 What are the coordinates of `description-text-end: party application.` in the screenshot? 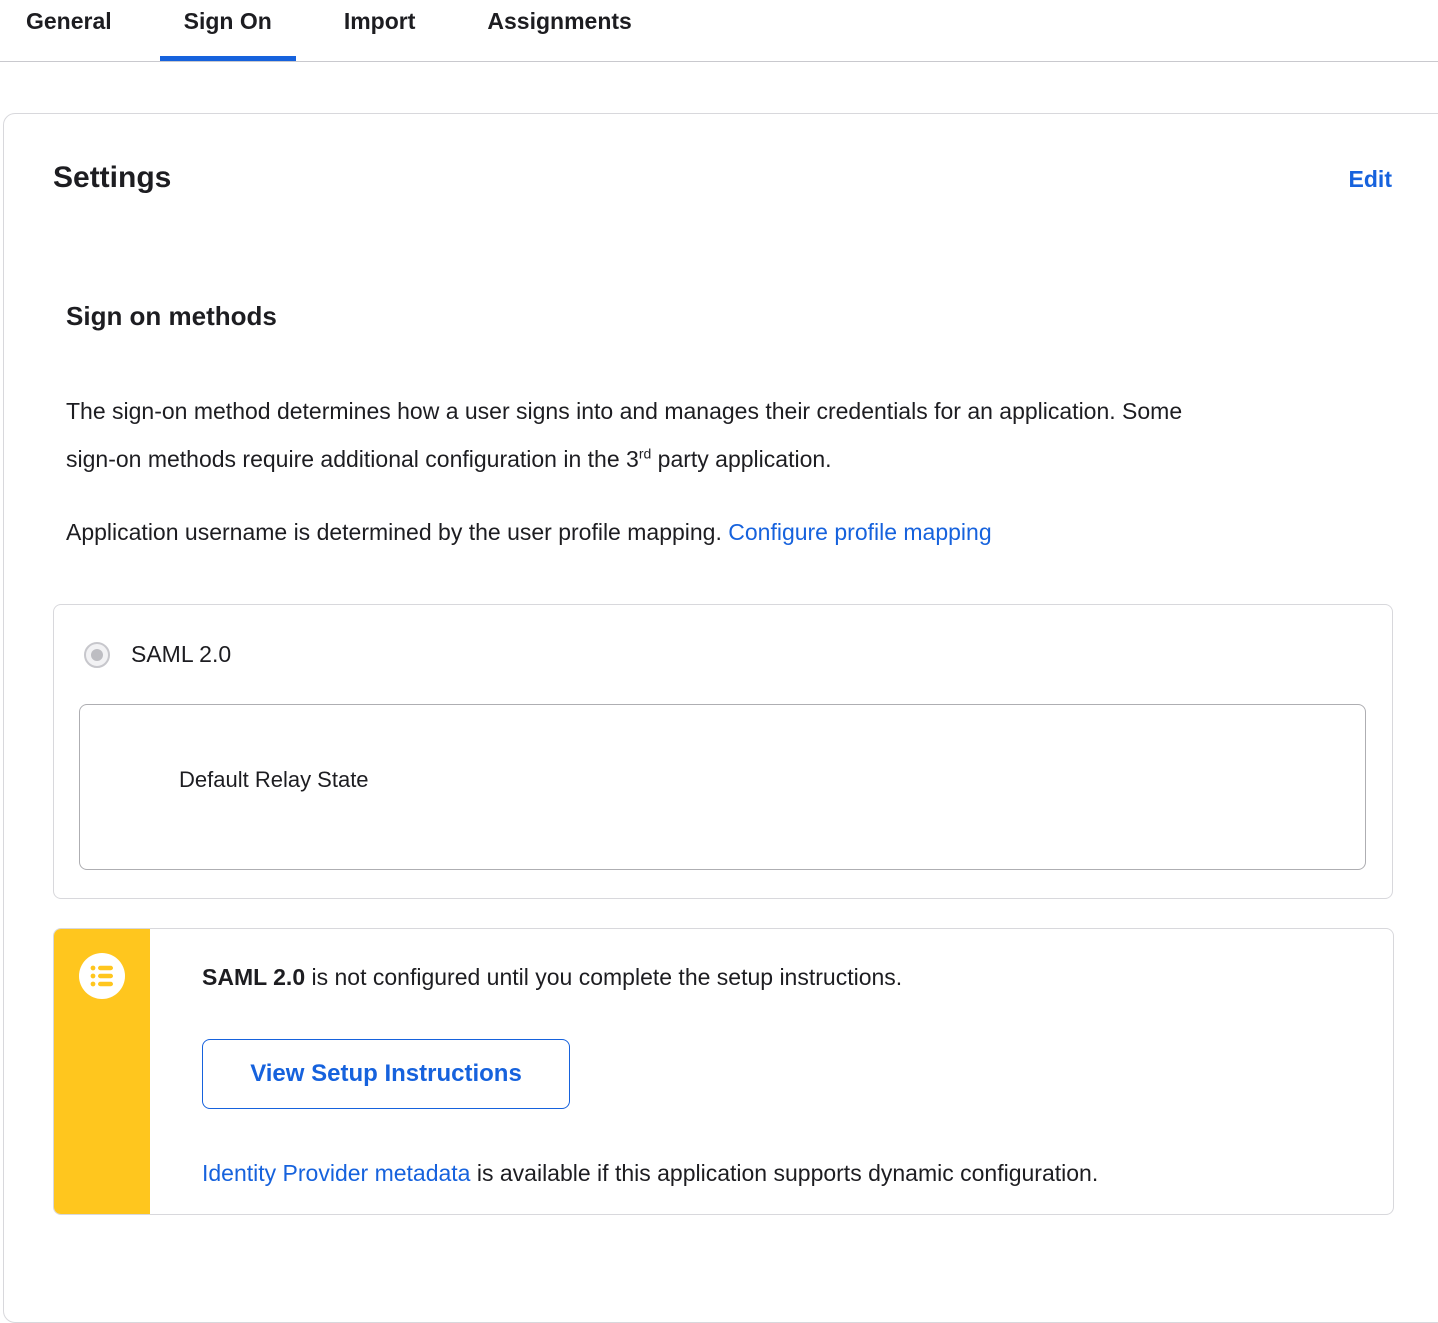 It's located at (741, 459).